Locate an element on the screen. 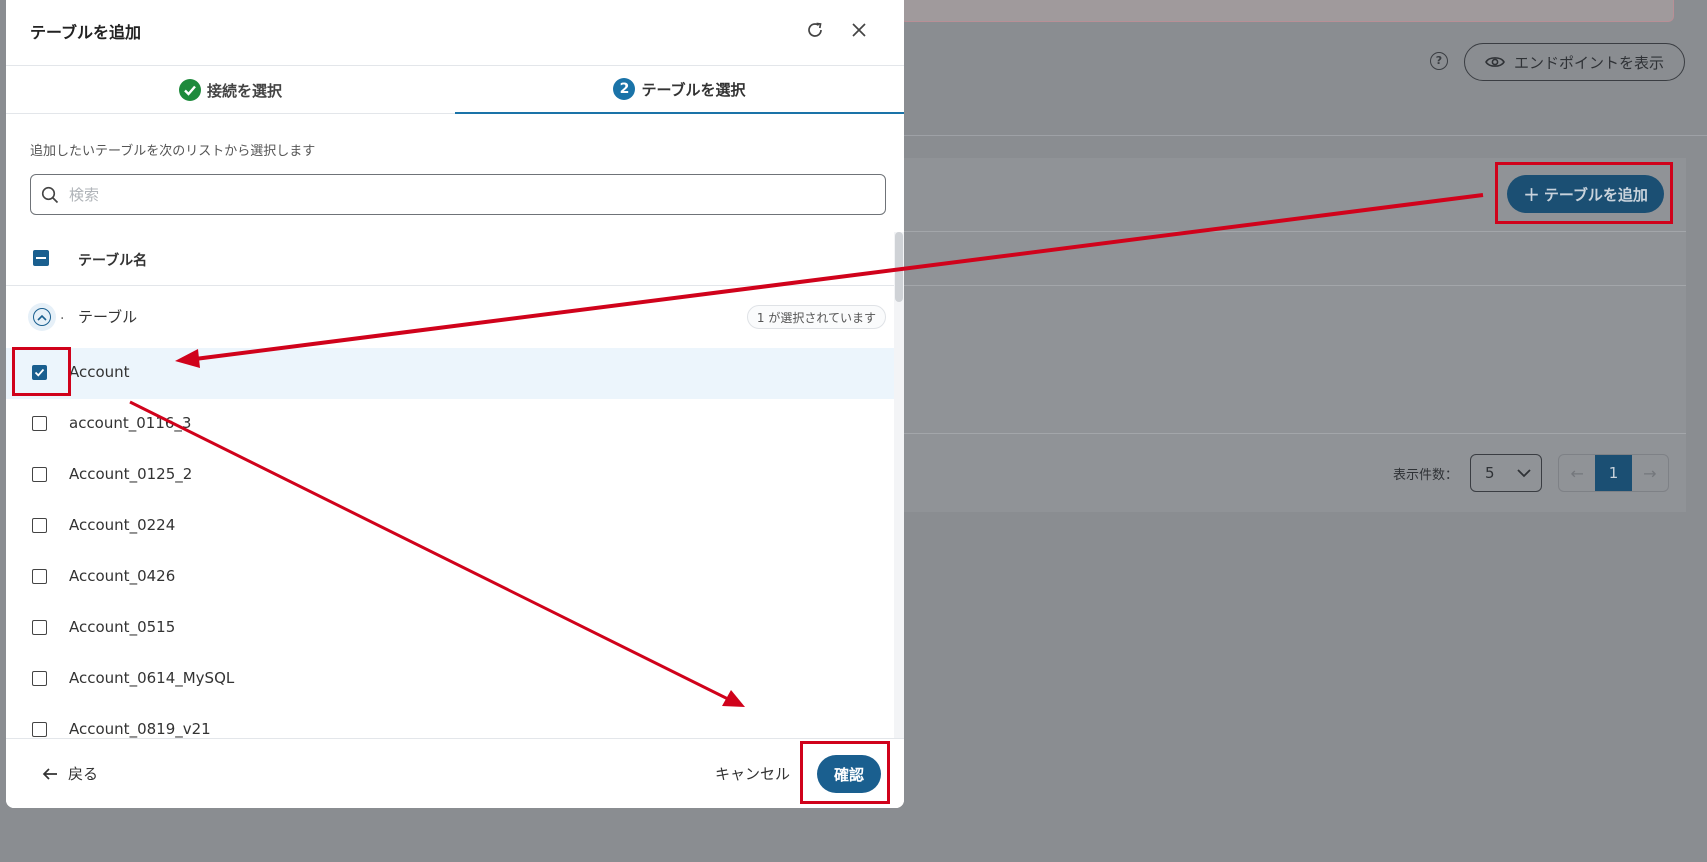 The height and width of the screenshot is (862, 1707). refresh-icon is located at coordinates (815, 30).